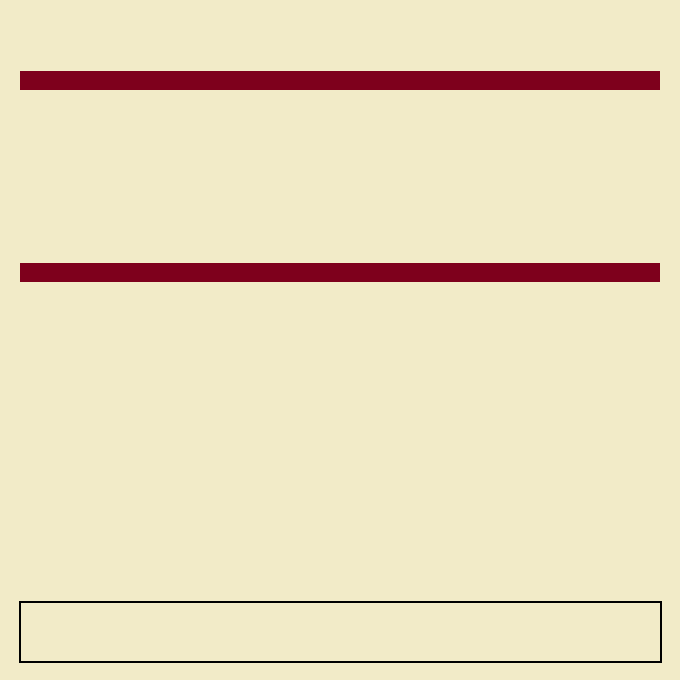 This screenshot has height=680, width=680. I want to click on top-divider-bar, so click(340, 80).